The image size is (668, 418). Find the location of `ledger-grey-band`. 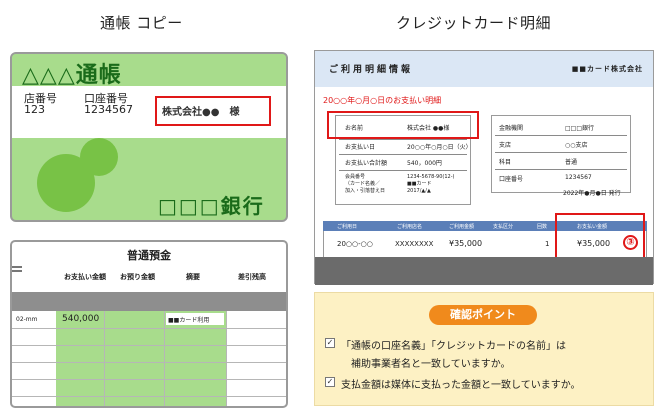

ledger-grey-band is located at coordinates (149, 301).